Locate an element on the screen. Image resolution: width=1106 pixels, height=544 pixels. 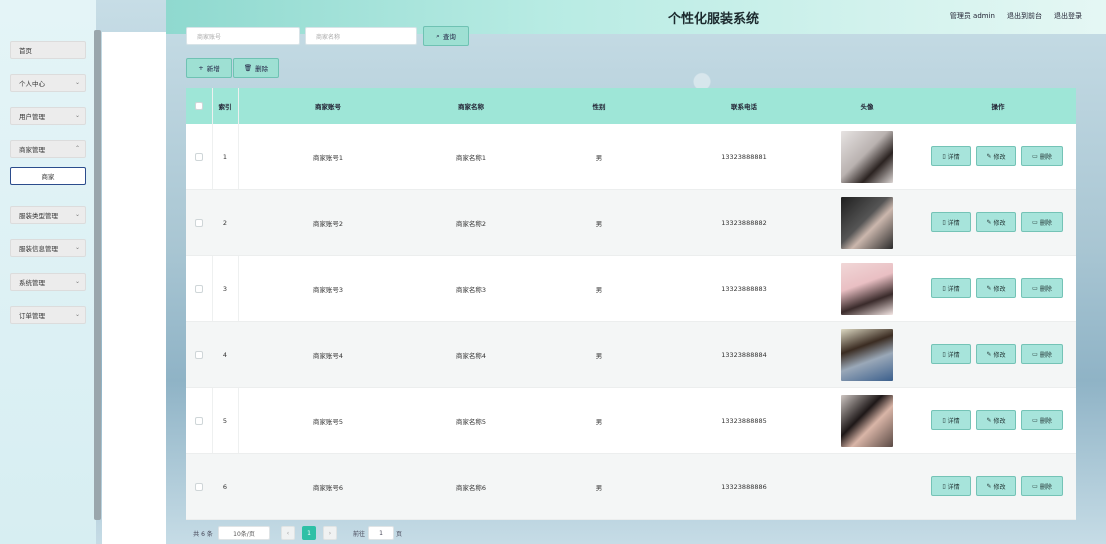
admin-label: 管理员 admin is located at coordinates (972, 16).